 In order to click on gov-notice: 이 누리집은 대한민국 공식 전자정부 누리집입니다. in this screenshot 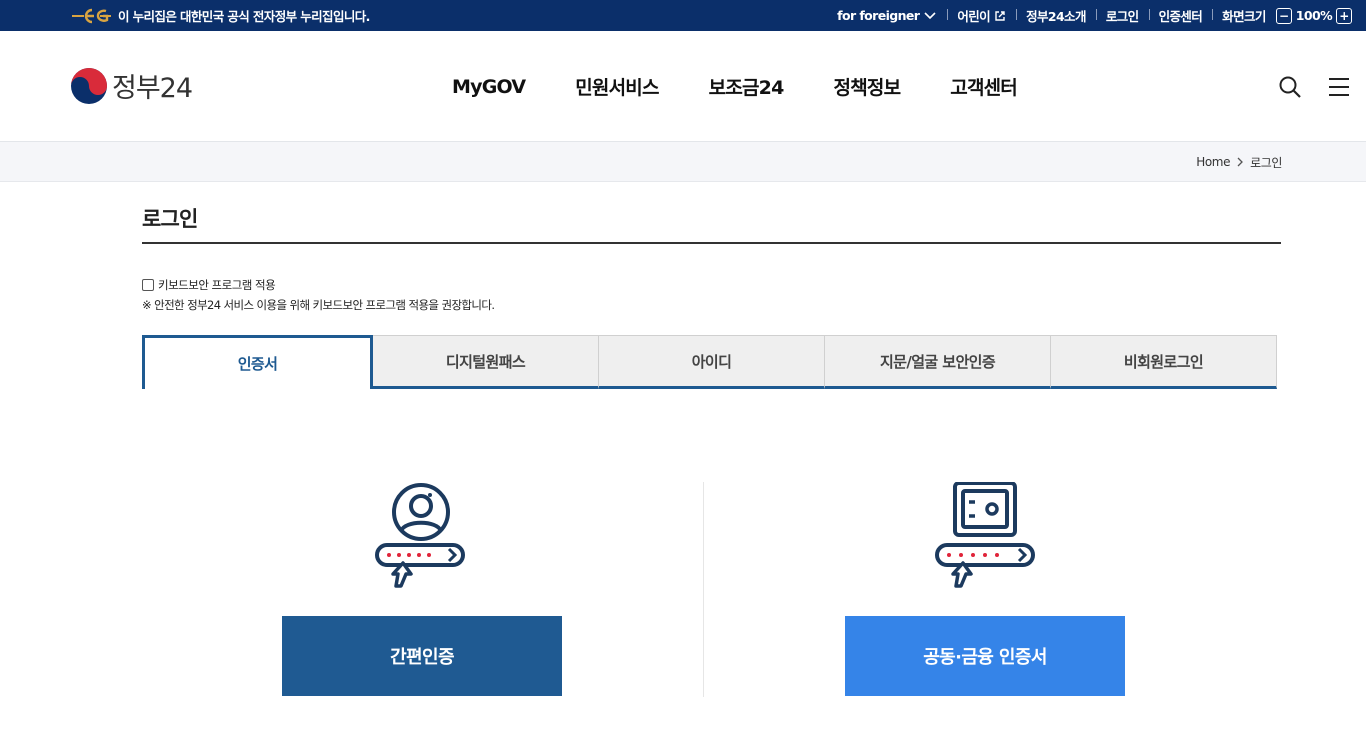, I will do `click(220, 15)`.